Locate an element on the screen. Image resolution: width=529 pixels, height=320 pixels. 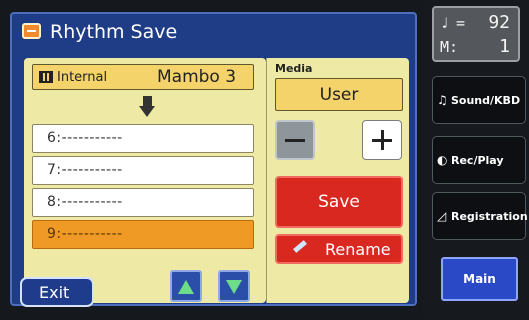
registration-icon: ◿ is located at coordinates (442, 216).